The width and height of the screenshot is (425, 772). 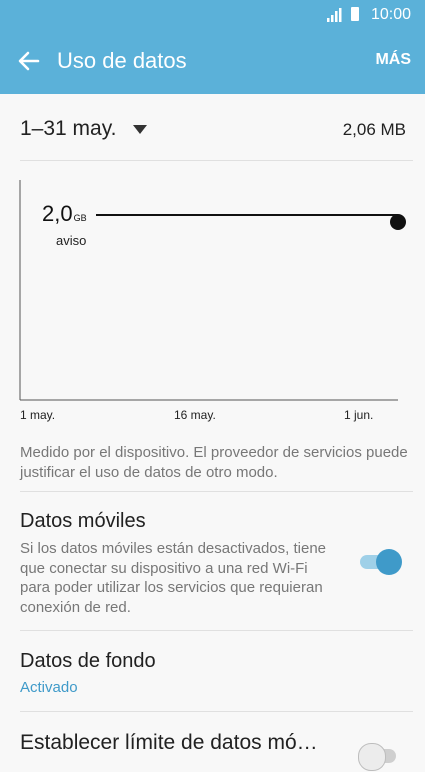 What do you see at coordinates (212, 62) in the screenshot?
I see `app-bar: Uso de datos MÁS` at bounding box center [212, 62].